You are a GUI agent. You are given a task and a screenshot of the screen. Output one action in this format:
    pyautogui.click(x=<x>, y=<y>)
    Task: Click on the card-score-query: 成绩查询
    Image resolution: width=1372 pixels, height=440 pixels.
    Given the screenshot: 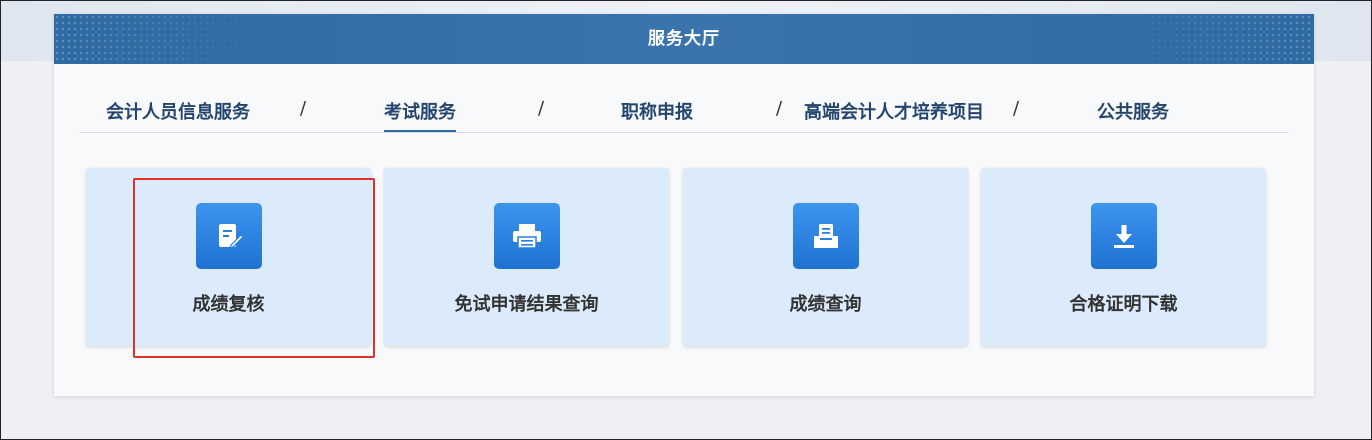 What is the action you would take?
    pyautogui.click(x=825, y=257)
    